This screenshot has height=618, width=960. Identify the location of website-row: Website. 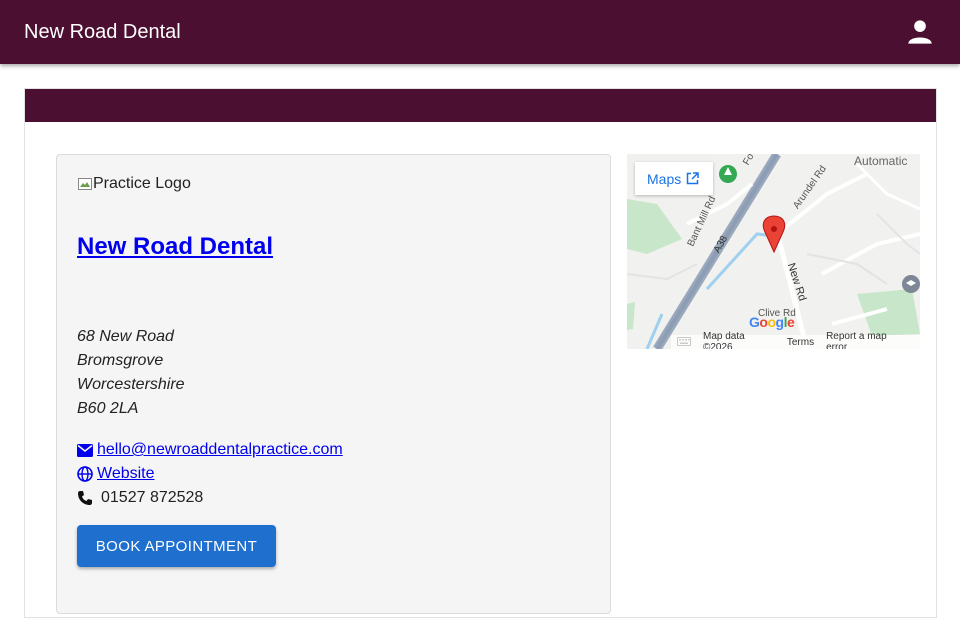
(210, 474).